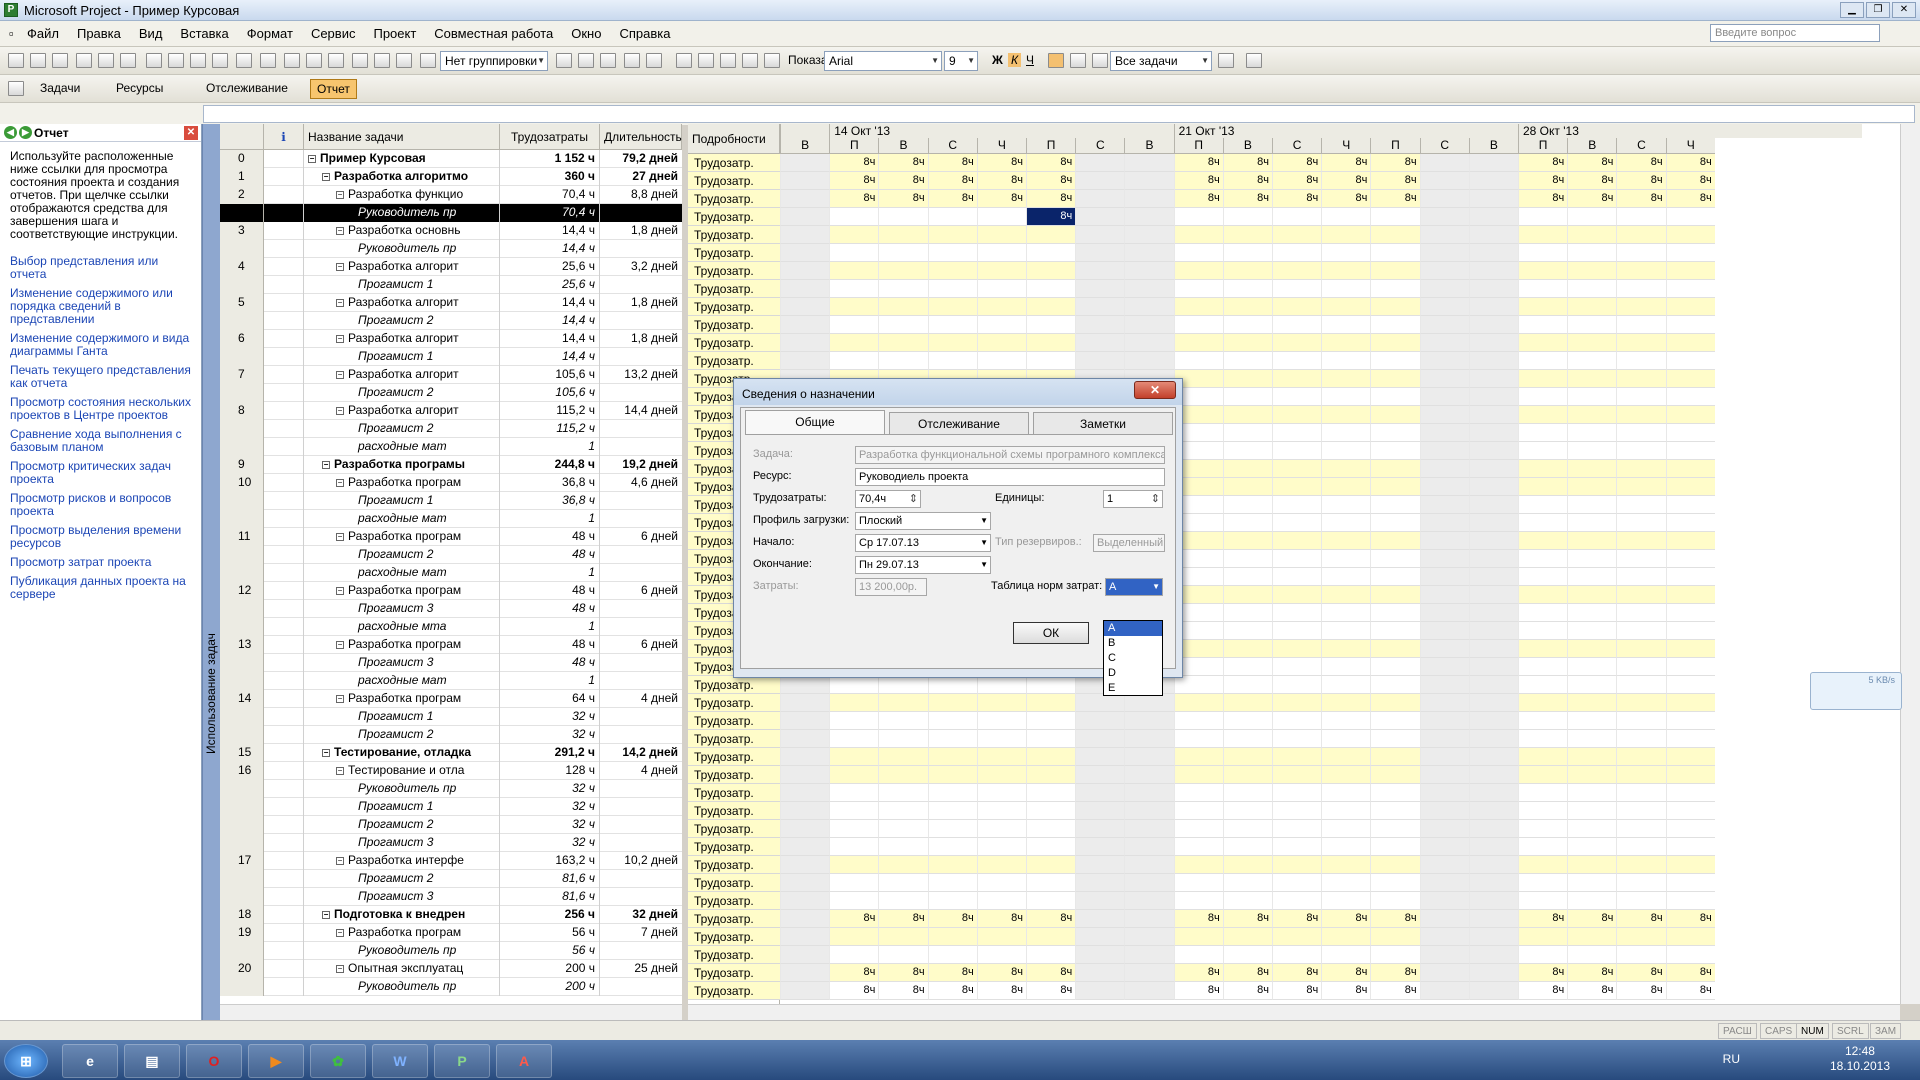  What do you see at coordinates (214, 1061) in the screenshot?
I see `opera-icon: O` at bounding box center [214, 1061].